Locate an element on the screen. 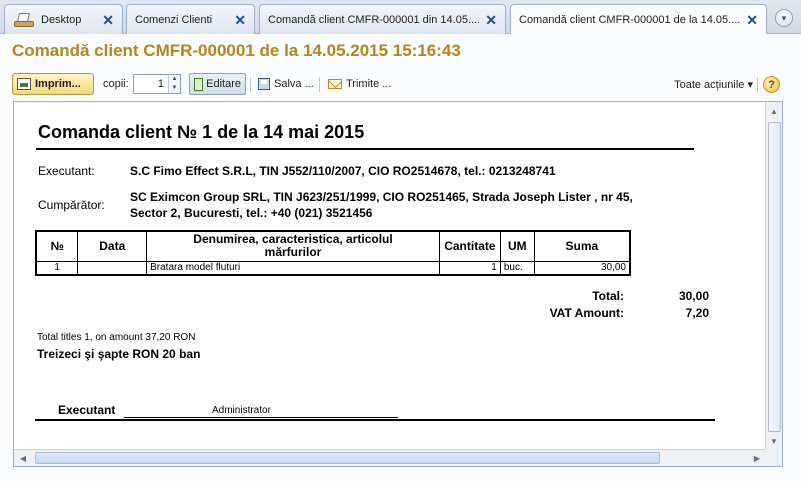 The width and height of the screenshot is (801, 481). stepper-arrows-icon: ▲ ▼ is located at coordinates (174, 84).